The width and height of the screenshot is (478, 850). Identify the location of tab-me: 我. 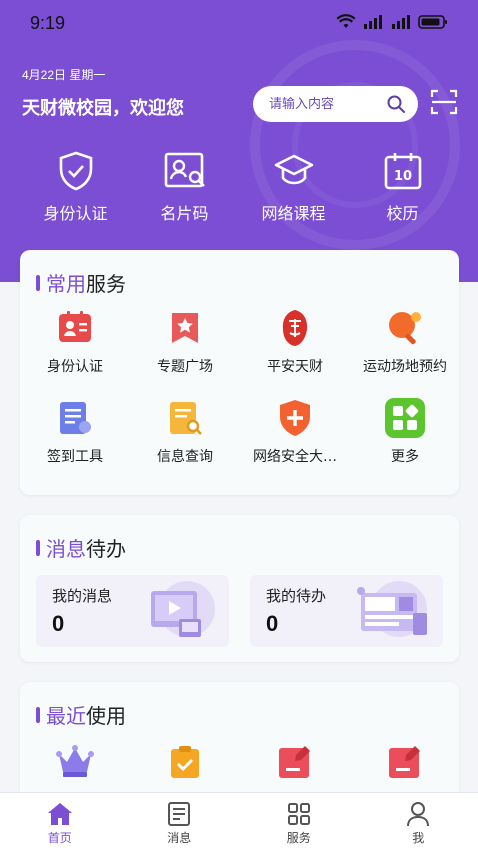
(418, 821).